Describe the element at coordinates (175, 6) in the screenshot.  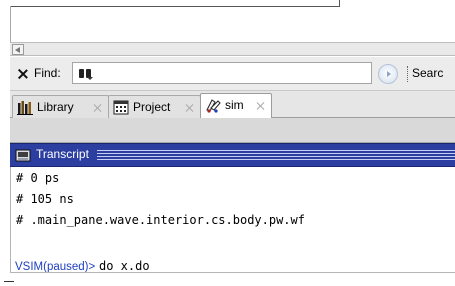
I see `pane-border` at that location.